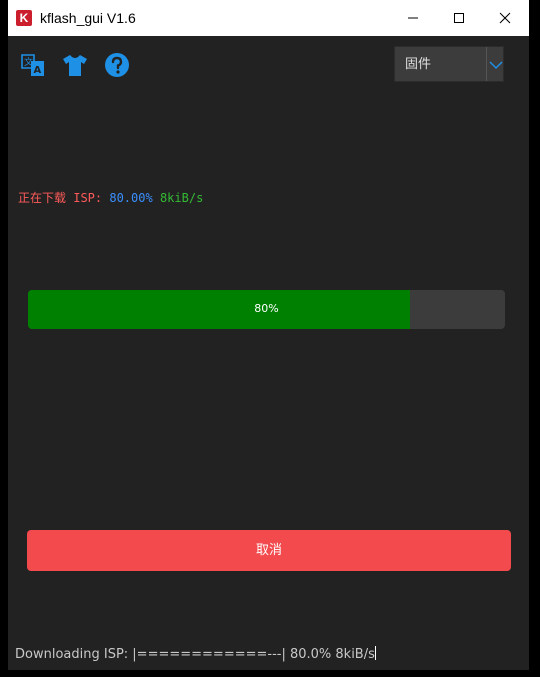 This screenshot has height=677, width=540. What do you see at coordinates (131, 198) in the screenshot?
I see `status-percent: 80.00%` at bounding box center [131, 198].